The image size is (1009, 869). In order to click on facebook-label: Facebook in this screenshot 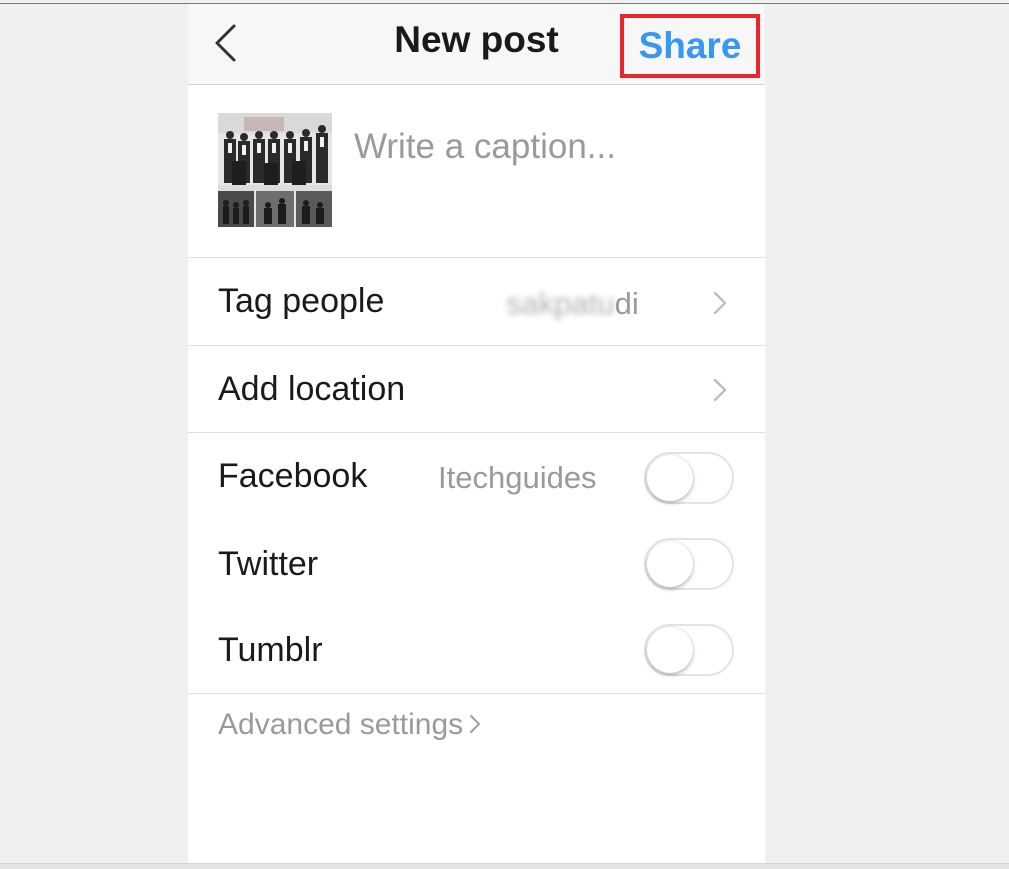, I will do `click(293, 476)`.